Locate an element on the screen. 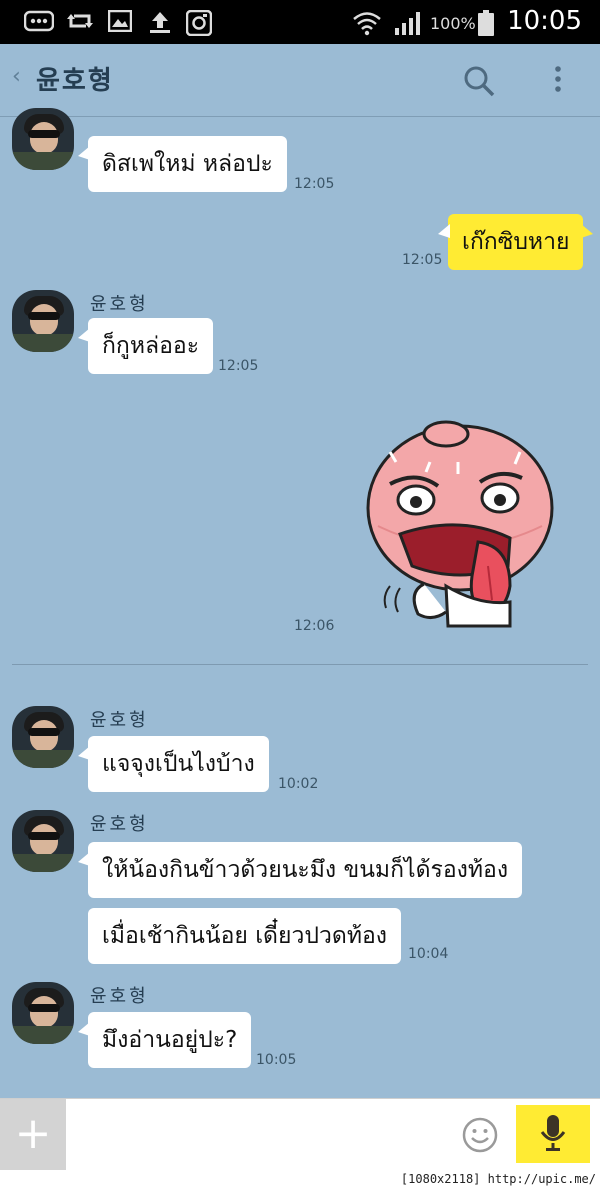 The image size is (600, 1190). message-input is located at coordinates (260, 1135).